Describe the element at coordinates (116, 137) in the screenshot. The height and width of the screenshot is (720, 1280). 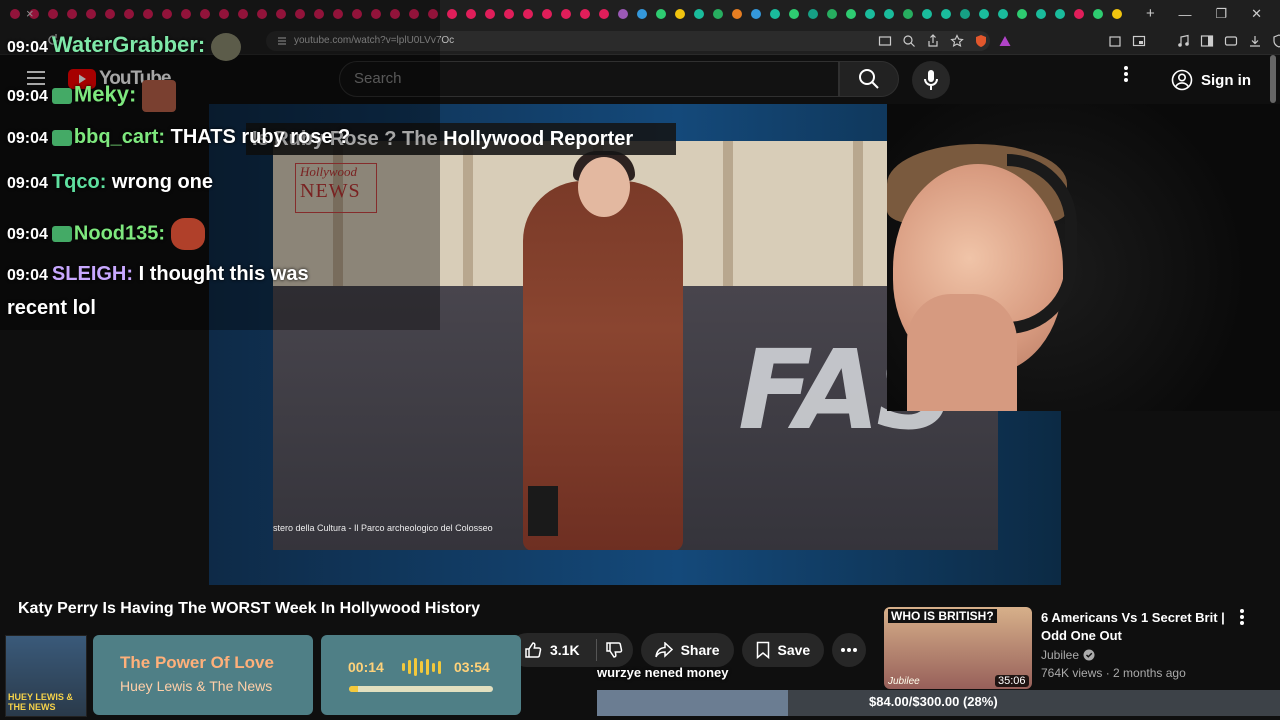
I see `chat-username: bbq_cart` at that location.